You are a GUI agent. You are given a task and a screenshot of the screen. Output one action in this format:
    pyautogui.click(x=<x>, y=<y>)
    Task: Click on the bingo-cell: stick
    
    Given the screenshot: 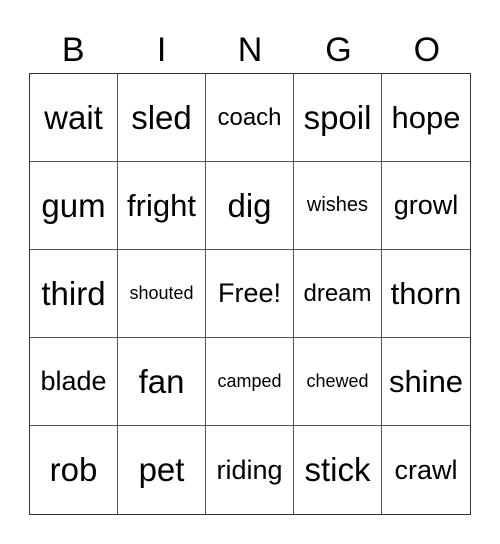 What is the action you would take?
    pyautogui.click(x=338, y=470)
    